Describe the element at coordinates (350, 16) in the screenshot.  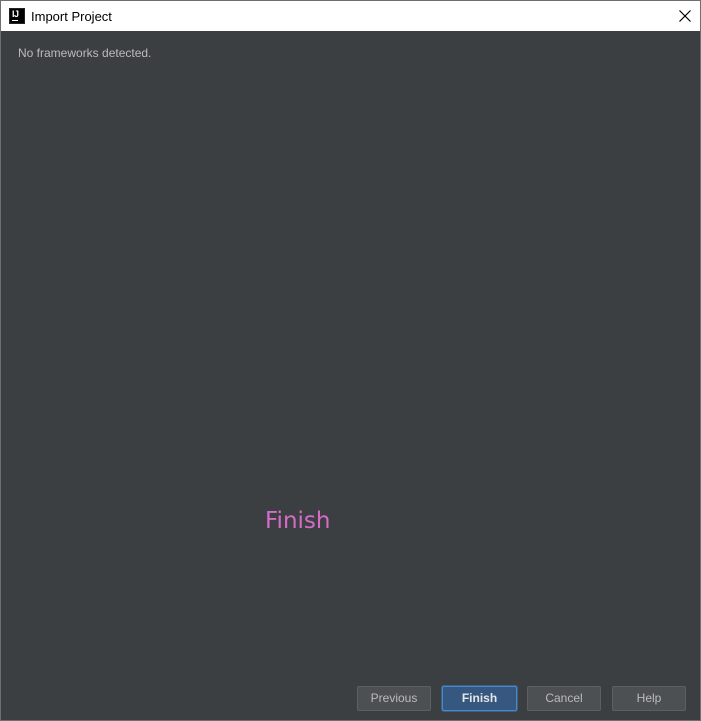
I see `title-bar: IJ Import Project` at that location.